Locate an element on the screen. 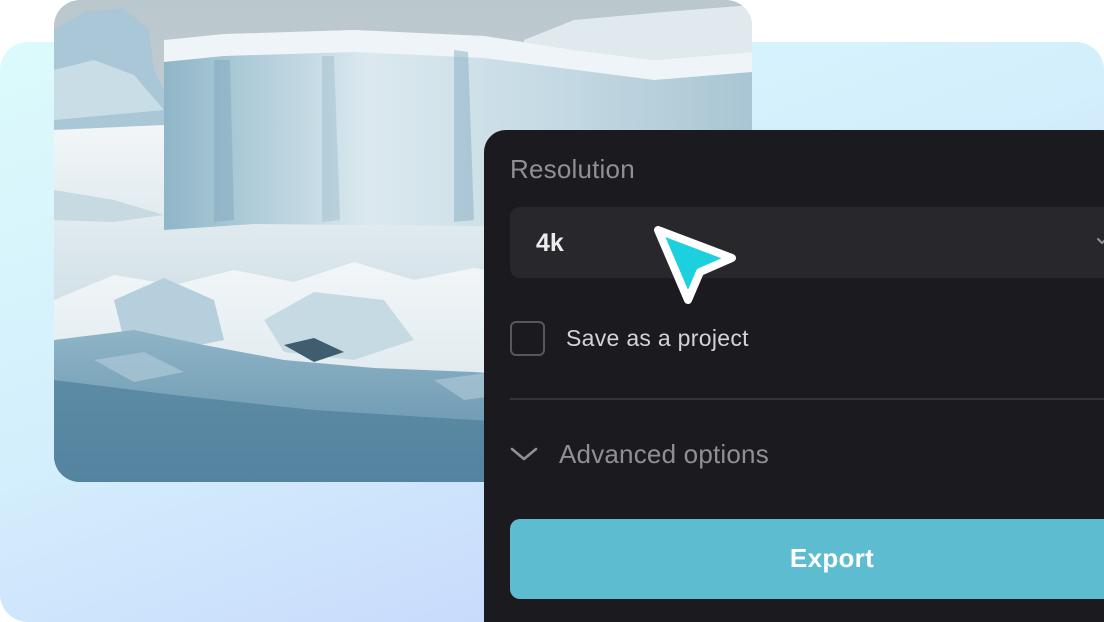 This screenshot has height=622, width=1104. save-project-option: Save as a project is located at coordinates (629, 338).